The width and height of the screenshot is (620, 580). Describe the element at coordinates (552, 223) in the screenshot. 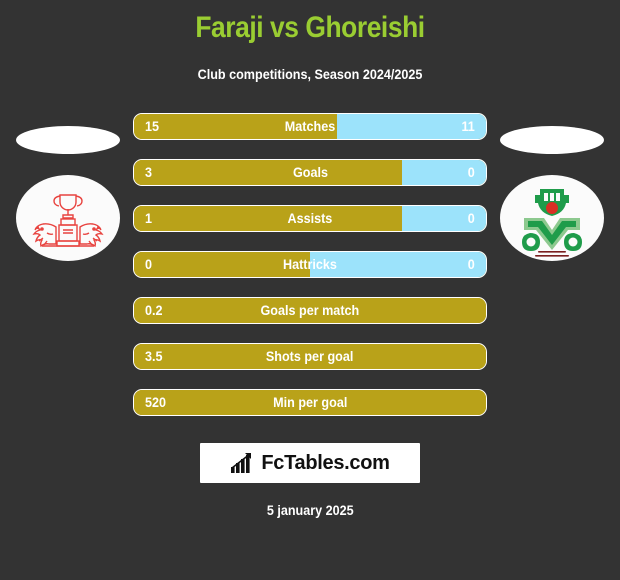

I see `green-shield-crest-icon` at that location.